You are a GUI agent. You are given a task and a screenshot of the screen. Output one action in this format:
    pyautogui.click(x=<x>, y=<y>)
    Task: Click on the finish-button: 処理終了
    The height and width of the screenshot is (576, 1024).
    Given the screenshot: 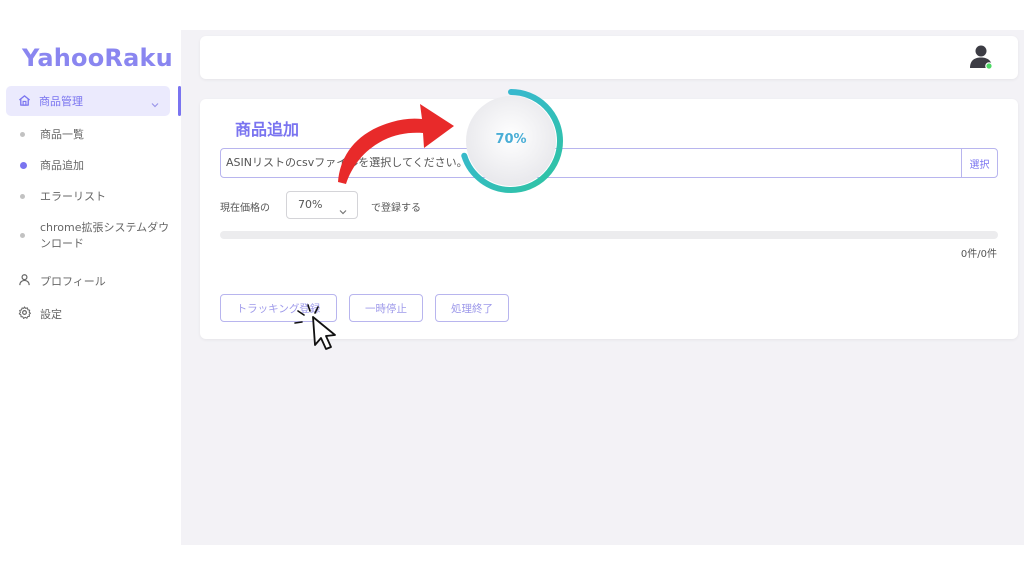 What is the action you would take?
    pyautogui.click(x=472, y=308)
    